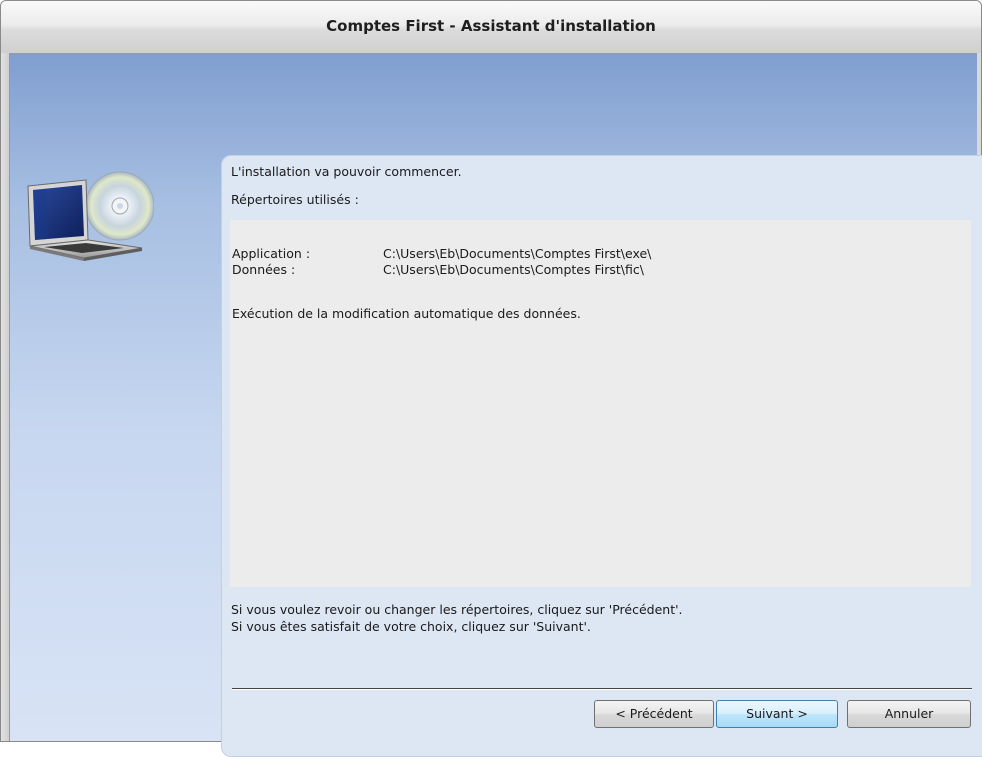 The height and width of the screenshot is (757, 982). What do you see at coordinates (909, 714) in the screenshot?
I see `cancel-button: Annuler` at bounding box center [909, 714].